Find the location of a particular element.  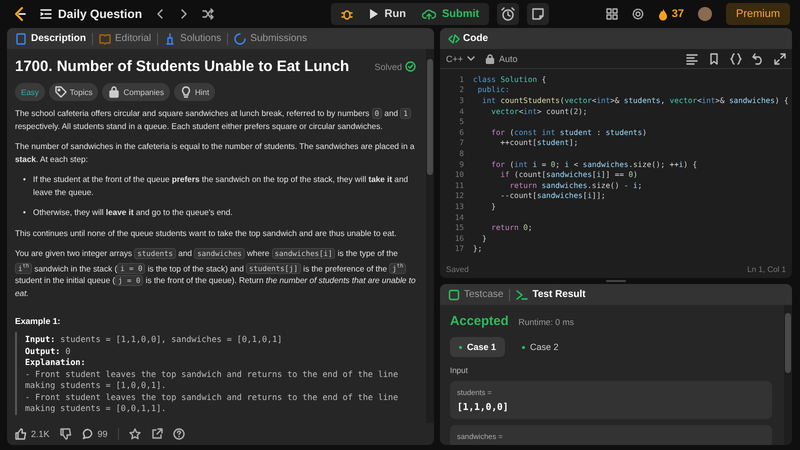

bookmark-icon is located at coordinates (714, 58).